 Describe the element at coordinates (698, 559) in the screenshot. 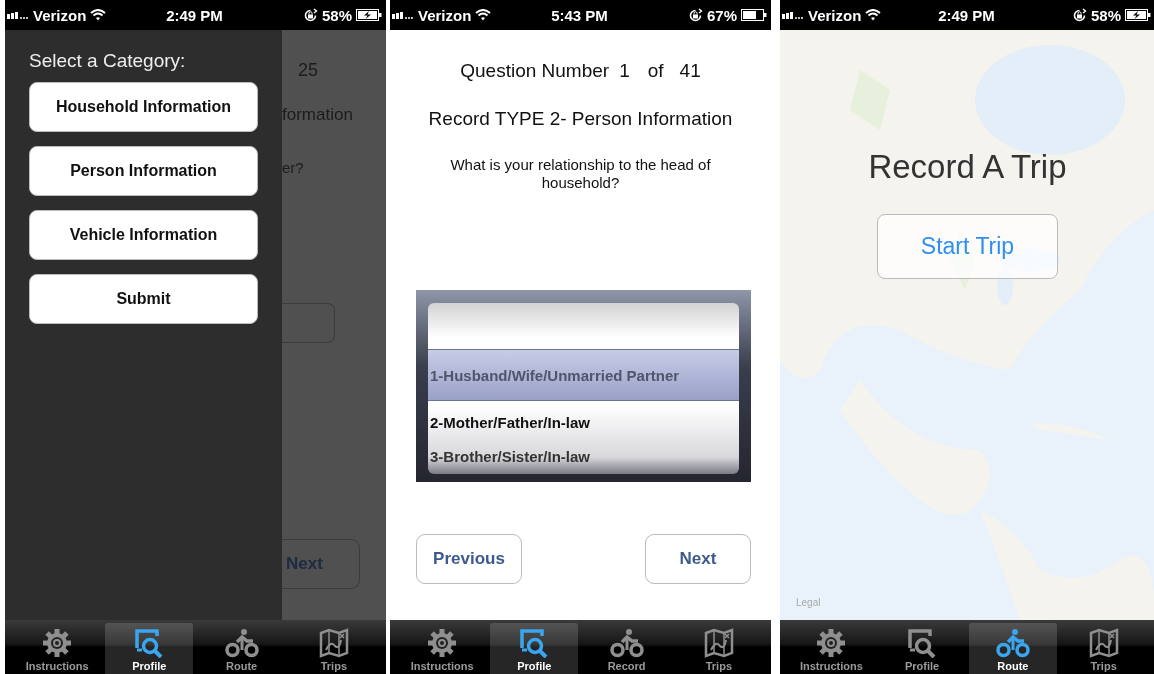

I see `next-button: Next` at that location.